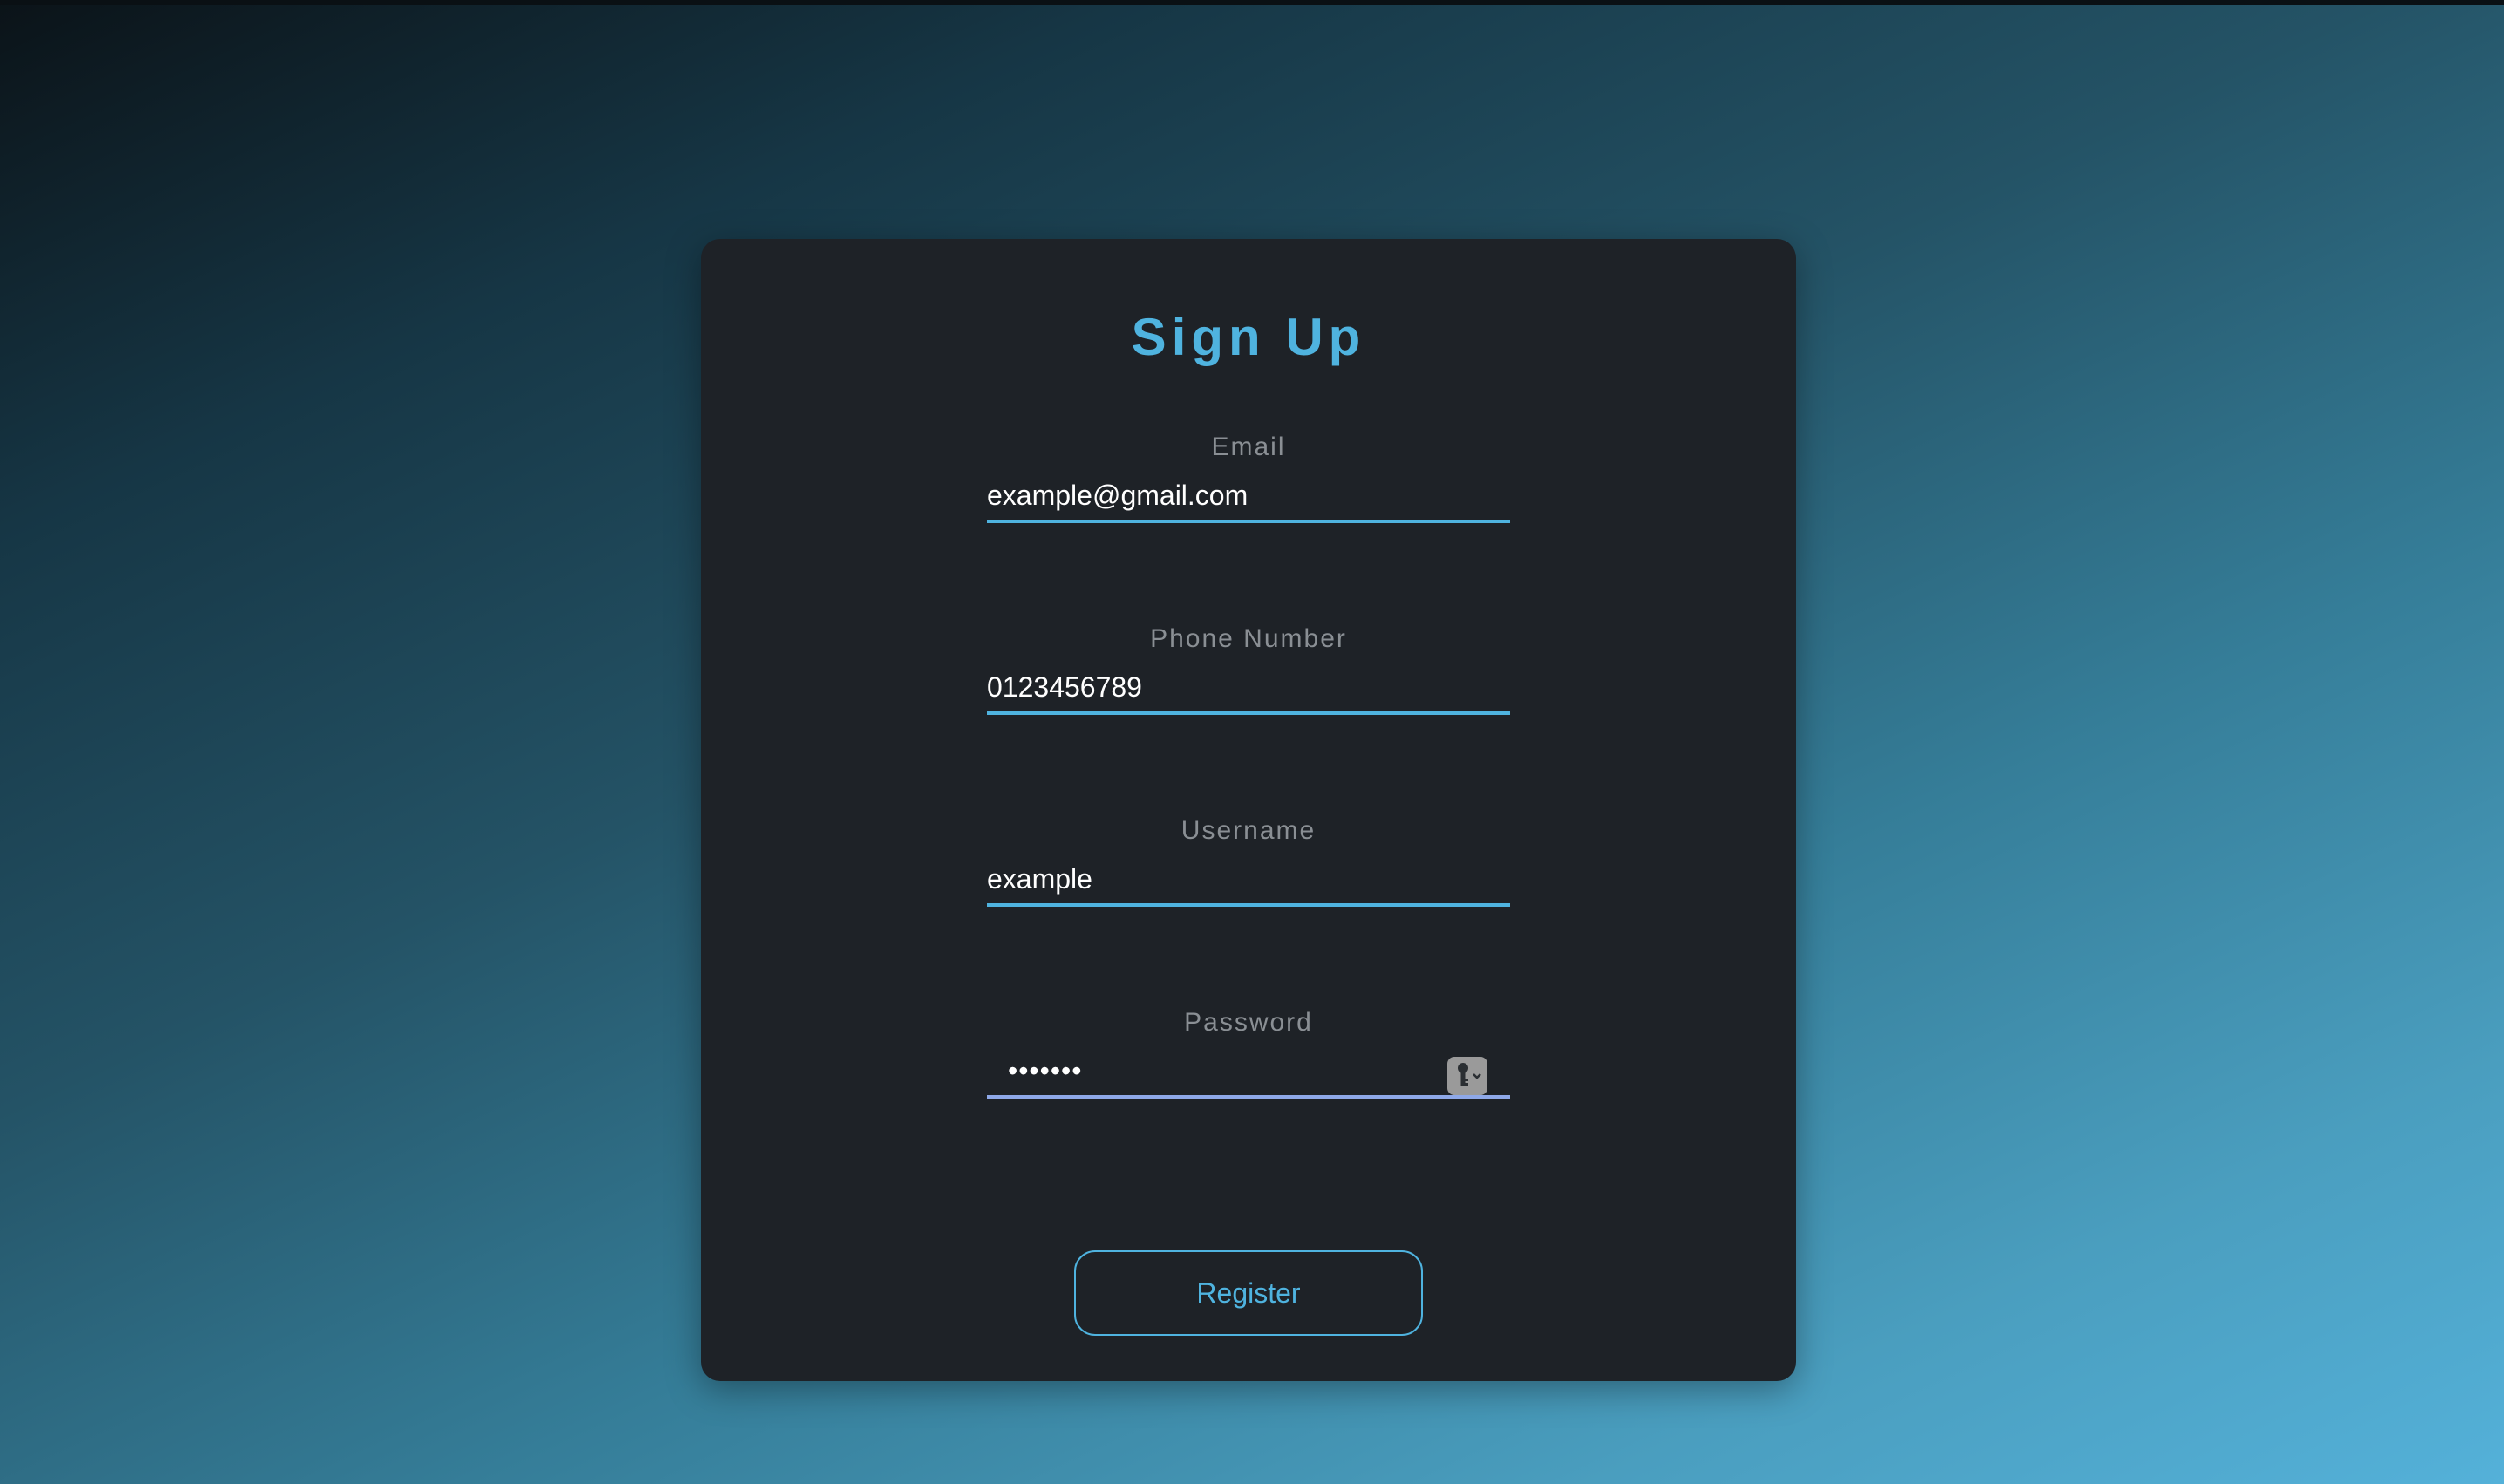 This screenshot has width=2504, height=1484. I want to click on email-input, so click(1248, 497).